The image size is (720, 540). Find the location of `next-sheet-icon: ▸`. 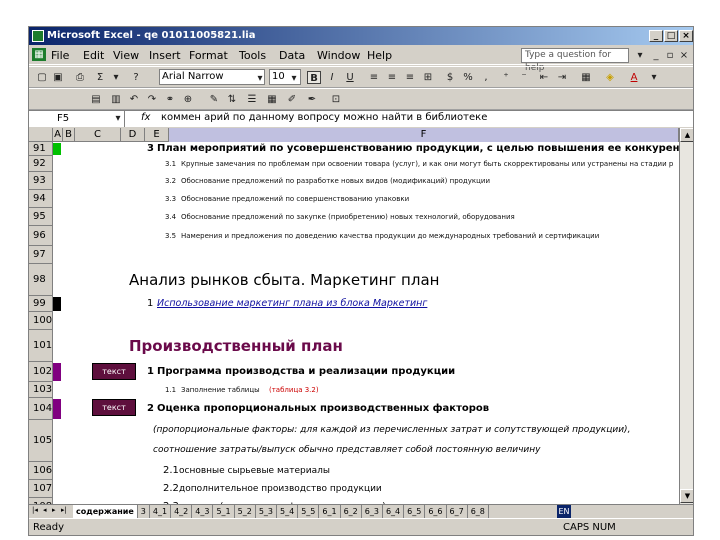

next-sheet-icon: ▸ is located at coordinates (54, 510).